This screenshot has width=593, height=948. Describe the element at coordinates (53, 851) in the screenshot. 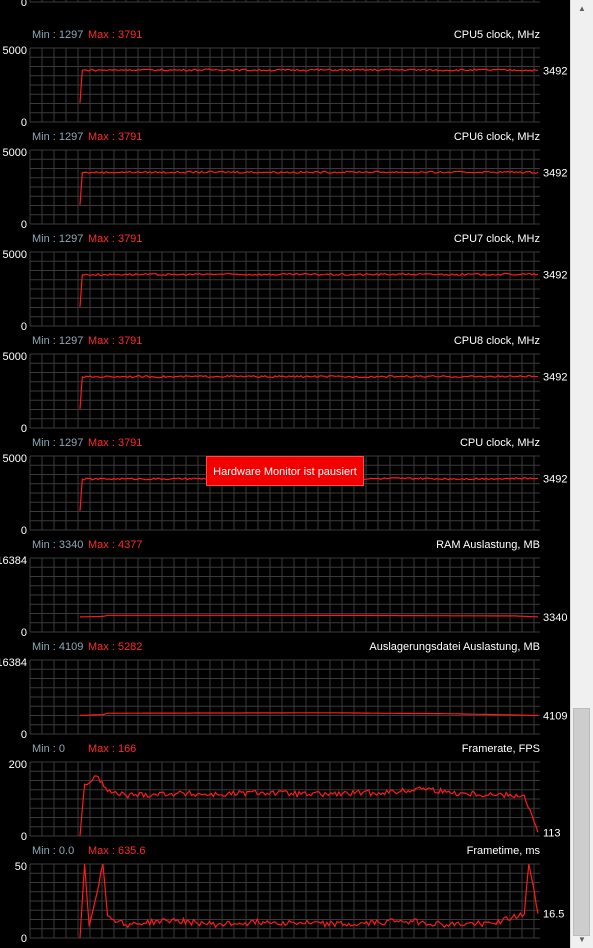

I see `min-value-label: Min : 0.0` at that location.